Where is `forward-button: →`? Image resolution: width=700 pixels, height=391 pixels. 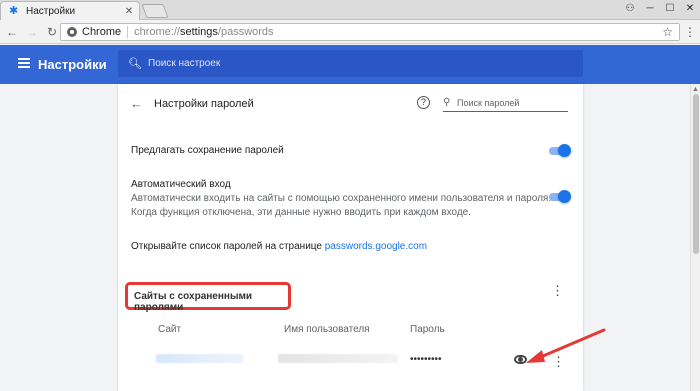 forward-button: → is located at coordinates (32, 32).